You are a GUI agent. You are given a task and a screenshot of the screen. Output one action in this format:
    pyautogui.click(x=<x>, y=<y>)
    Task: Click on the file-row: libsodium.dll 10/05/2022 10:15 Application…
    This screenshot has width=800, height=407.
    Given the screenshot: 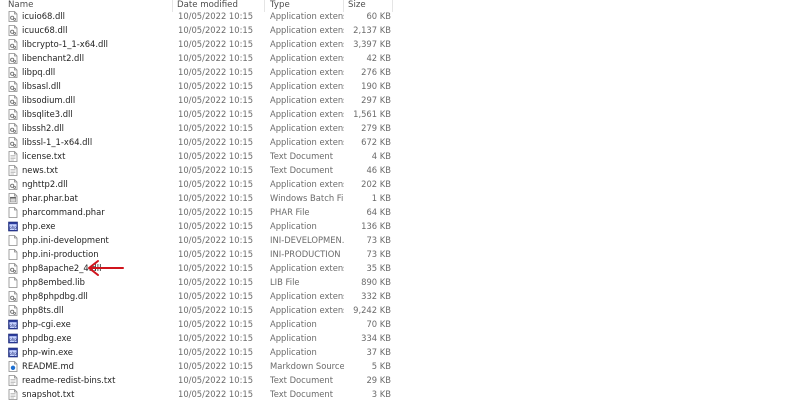 What is the action you would take?
    pyautogui.click(x=200, y=100)
    